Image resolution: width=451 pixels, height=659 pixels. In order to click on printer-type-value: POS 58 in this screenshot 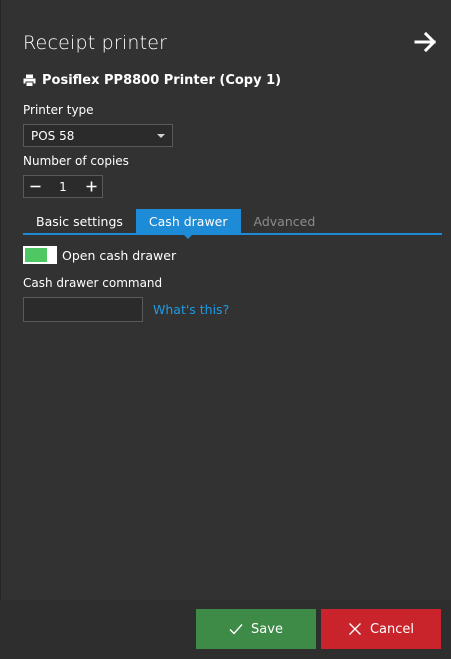, I will do `click(53, 135)`.